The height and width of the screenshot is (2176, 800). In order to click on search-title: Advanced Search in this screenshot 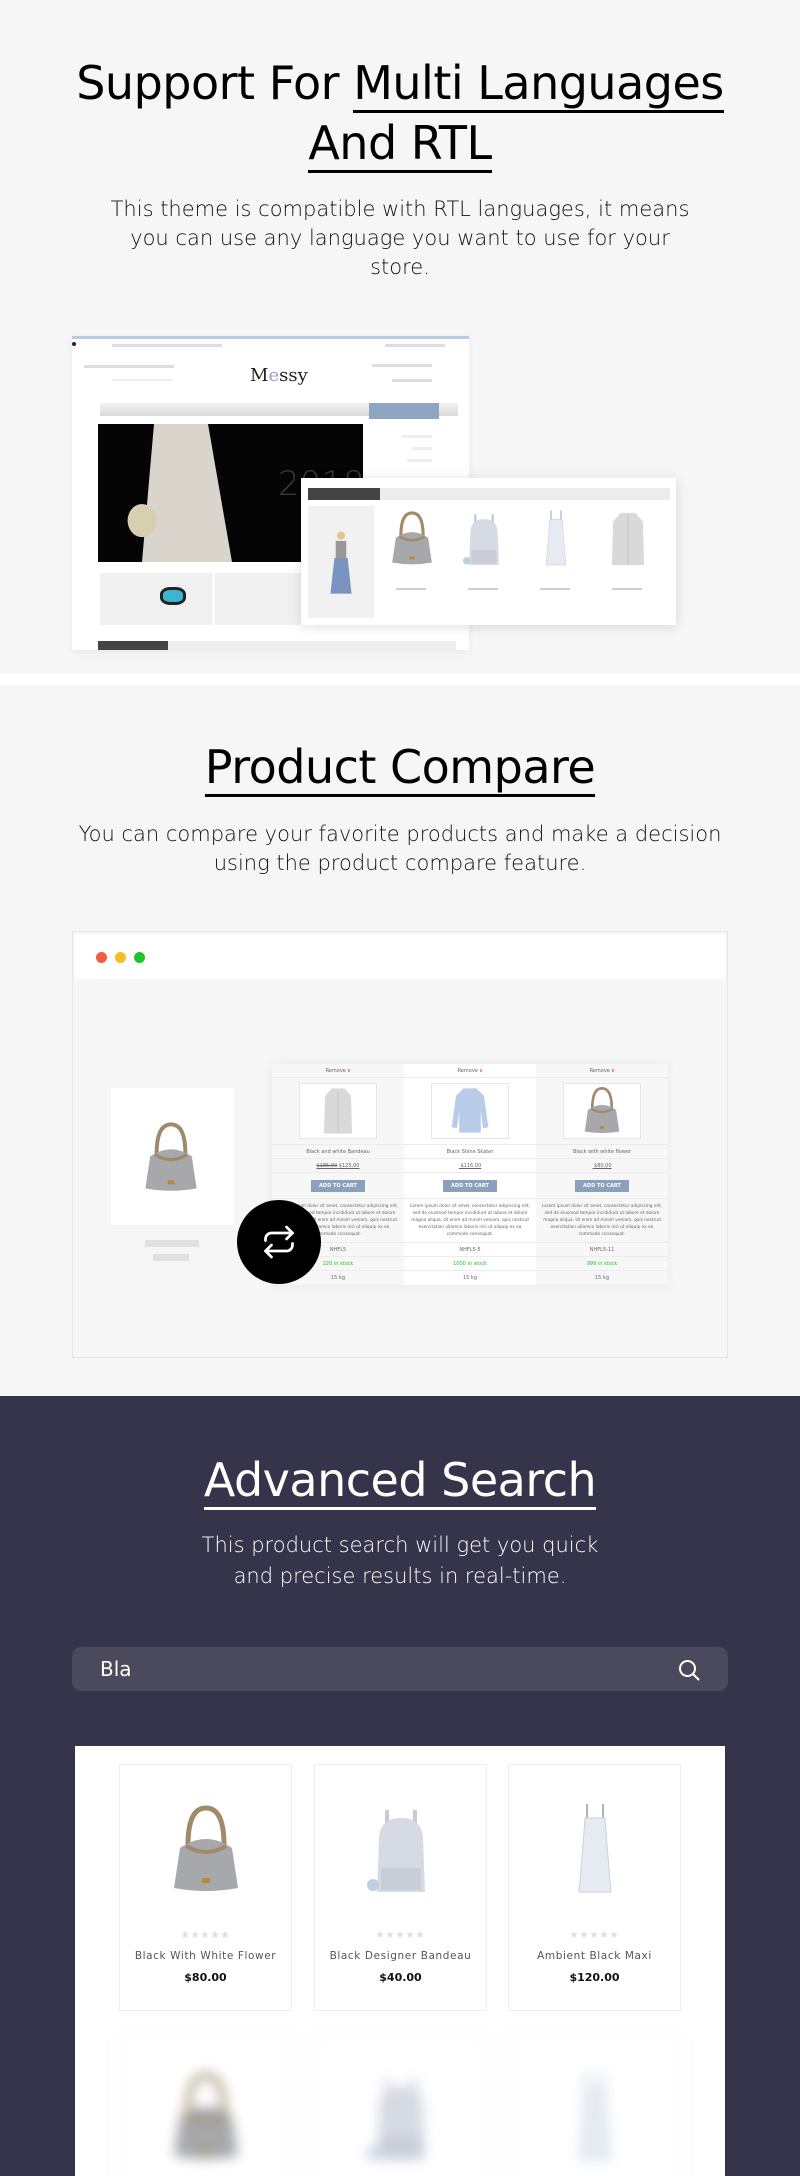, I will do `click(400, 1480)`.